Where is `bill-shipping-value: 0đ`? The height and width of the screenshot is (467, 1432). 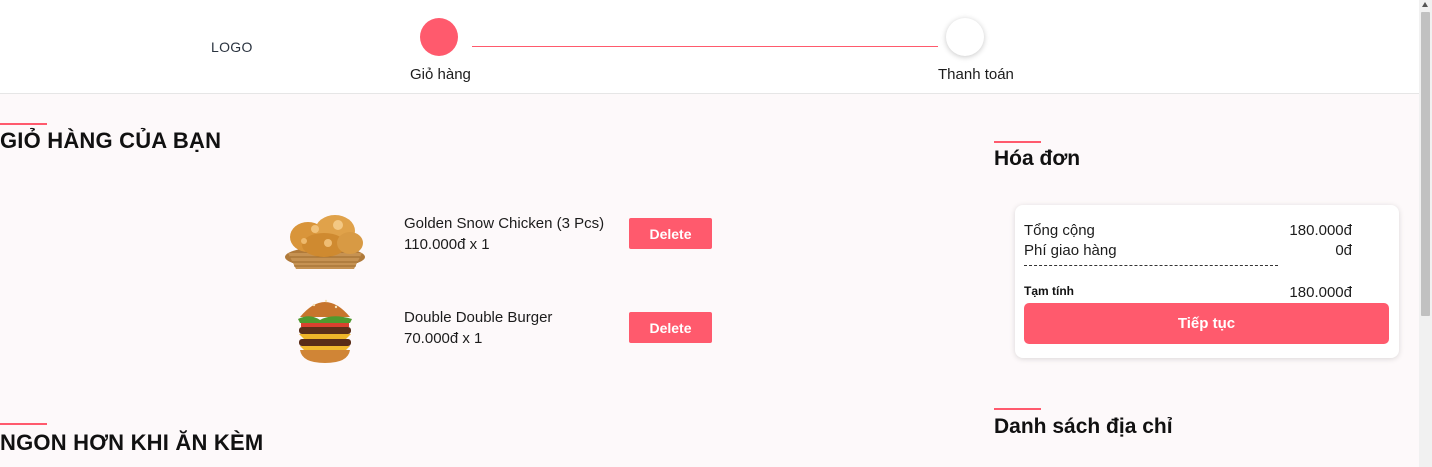
bill-shipping-value: 0đ is located at coordinates (1343, 250).